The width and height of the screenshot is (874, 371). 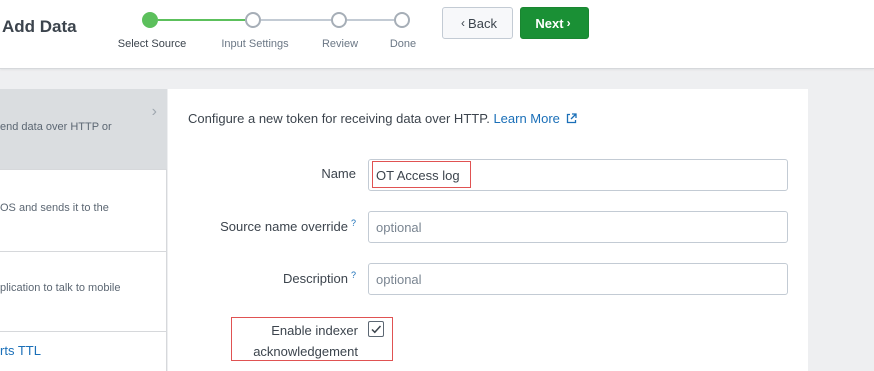 What do you see at coordinates (284, 226) in the screenshot?
I see `source-label-text: Source name override` at bounding box center [284, 226].